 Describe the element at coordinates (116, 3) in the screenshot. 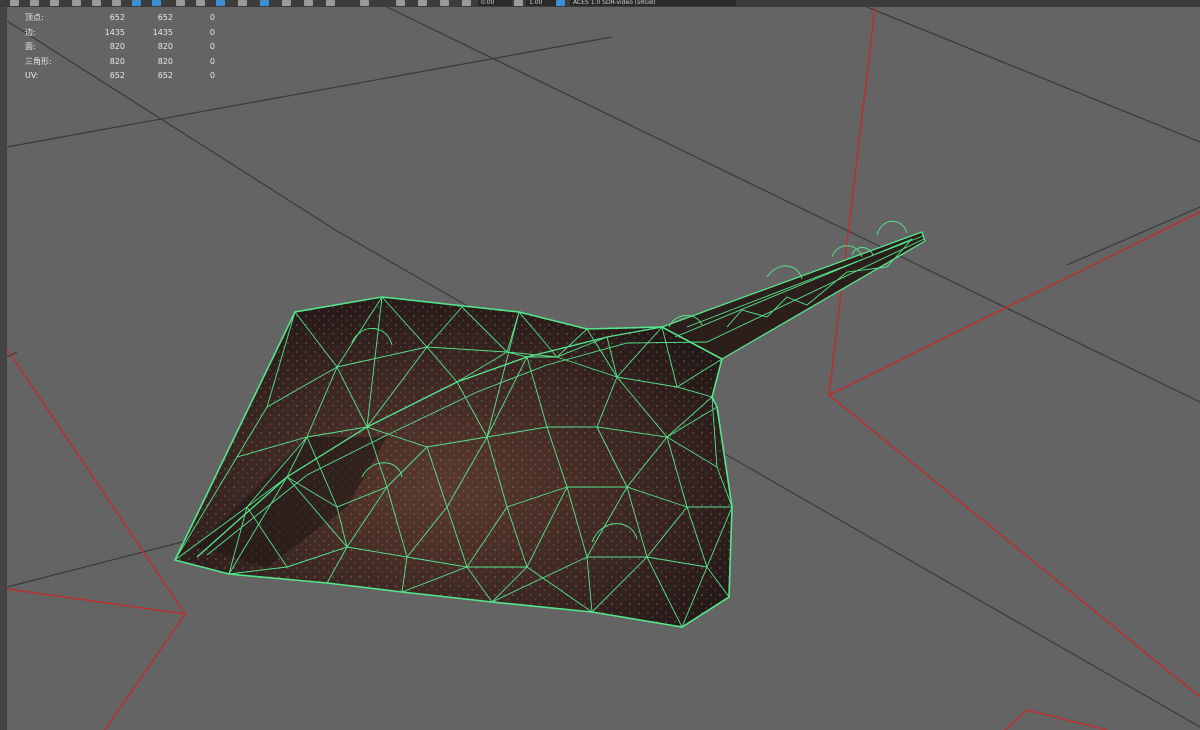

I see `camera-icon` at that location.